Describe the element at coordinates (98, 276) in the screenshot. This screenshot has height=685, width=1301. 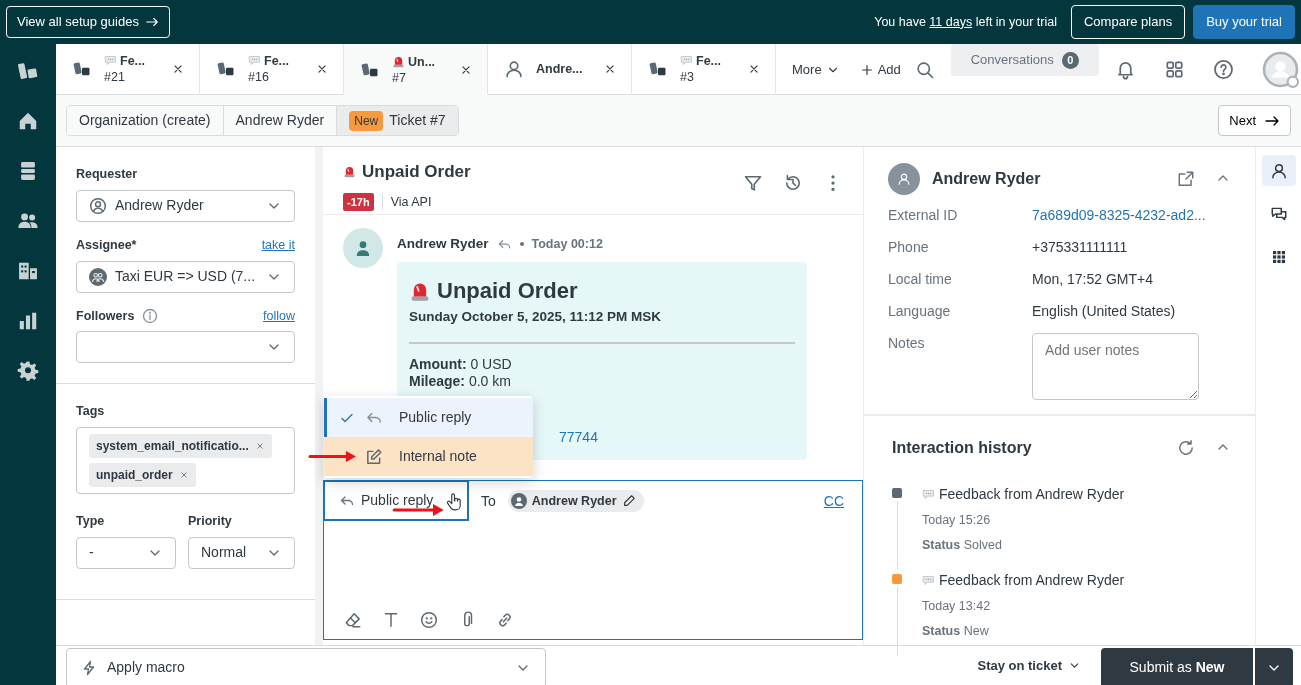
I see `team-icon` at that location.